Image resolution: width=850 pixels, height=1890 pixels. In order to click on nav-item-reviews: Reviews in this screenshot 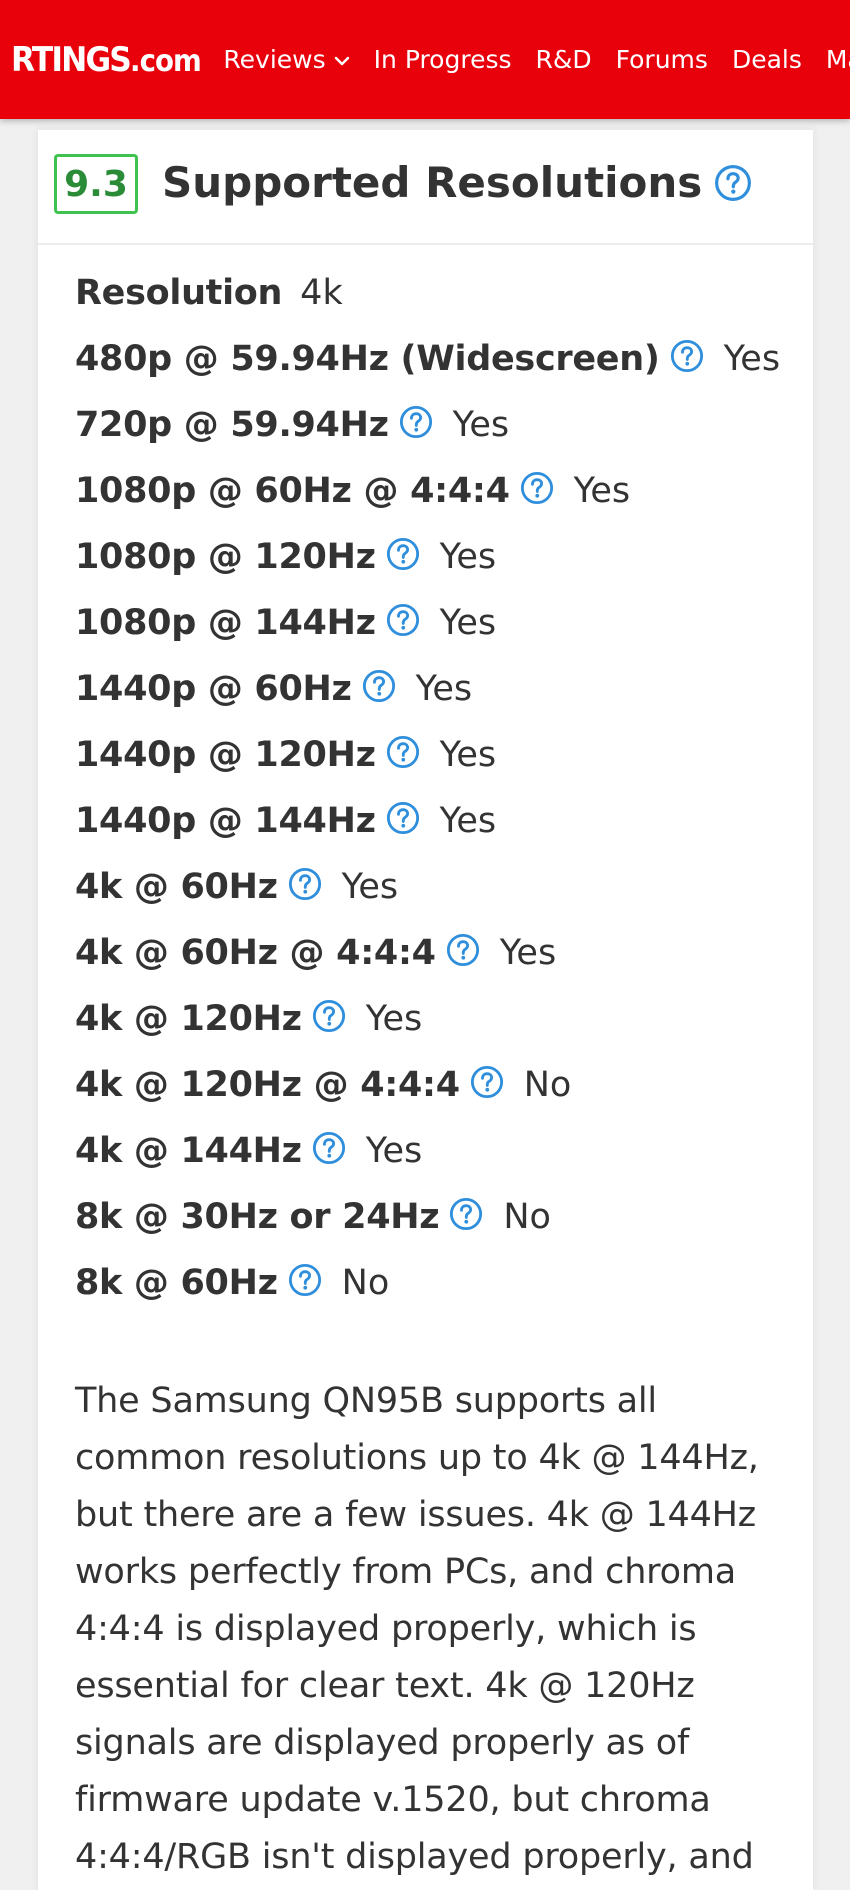, I will do `click(286, 59)`.